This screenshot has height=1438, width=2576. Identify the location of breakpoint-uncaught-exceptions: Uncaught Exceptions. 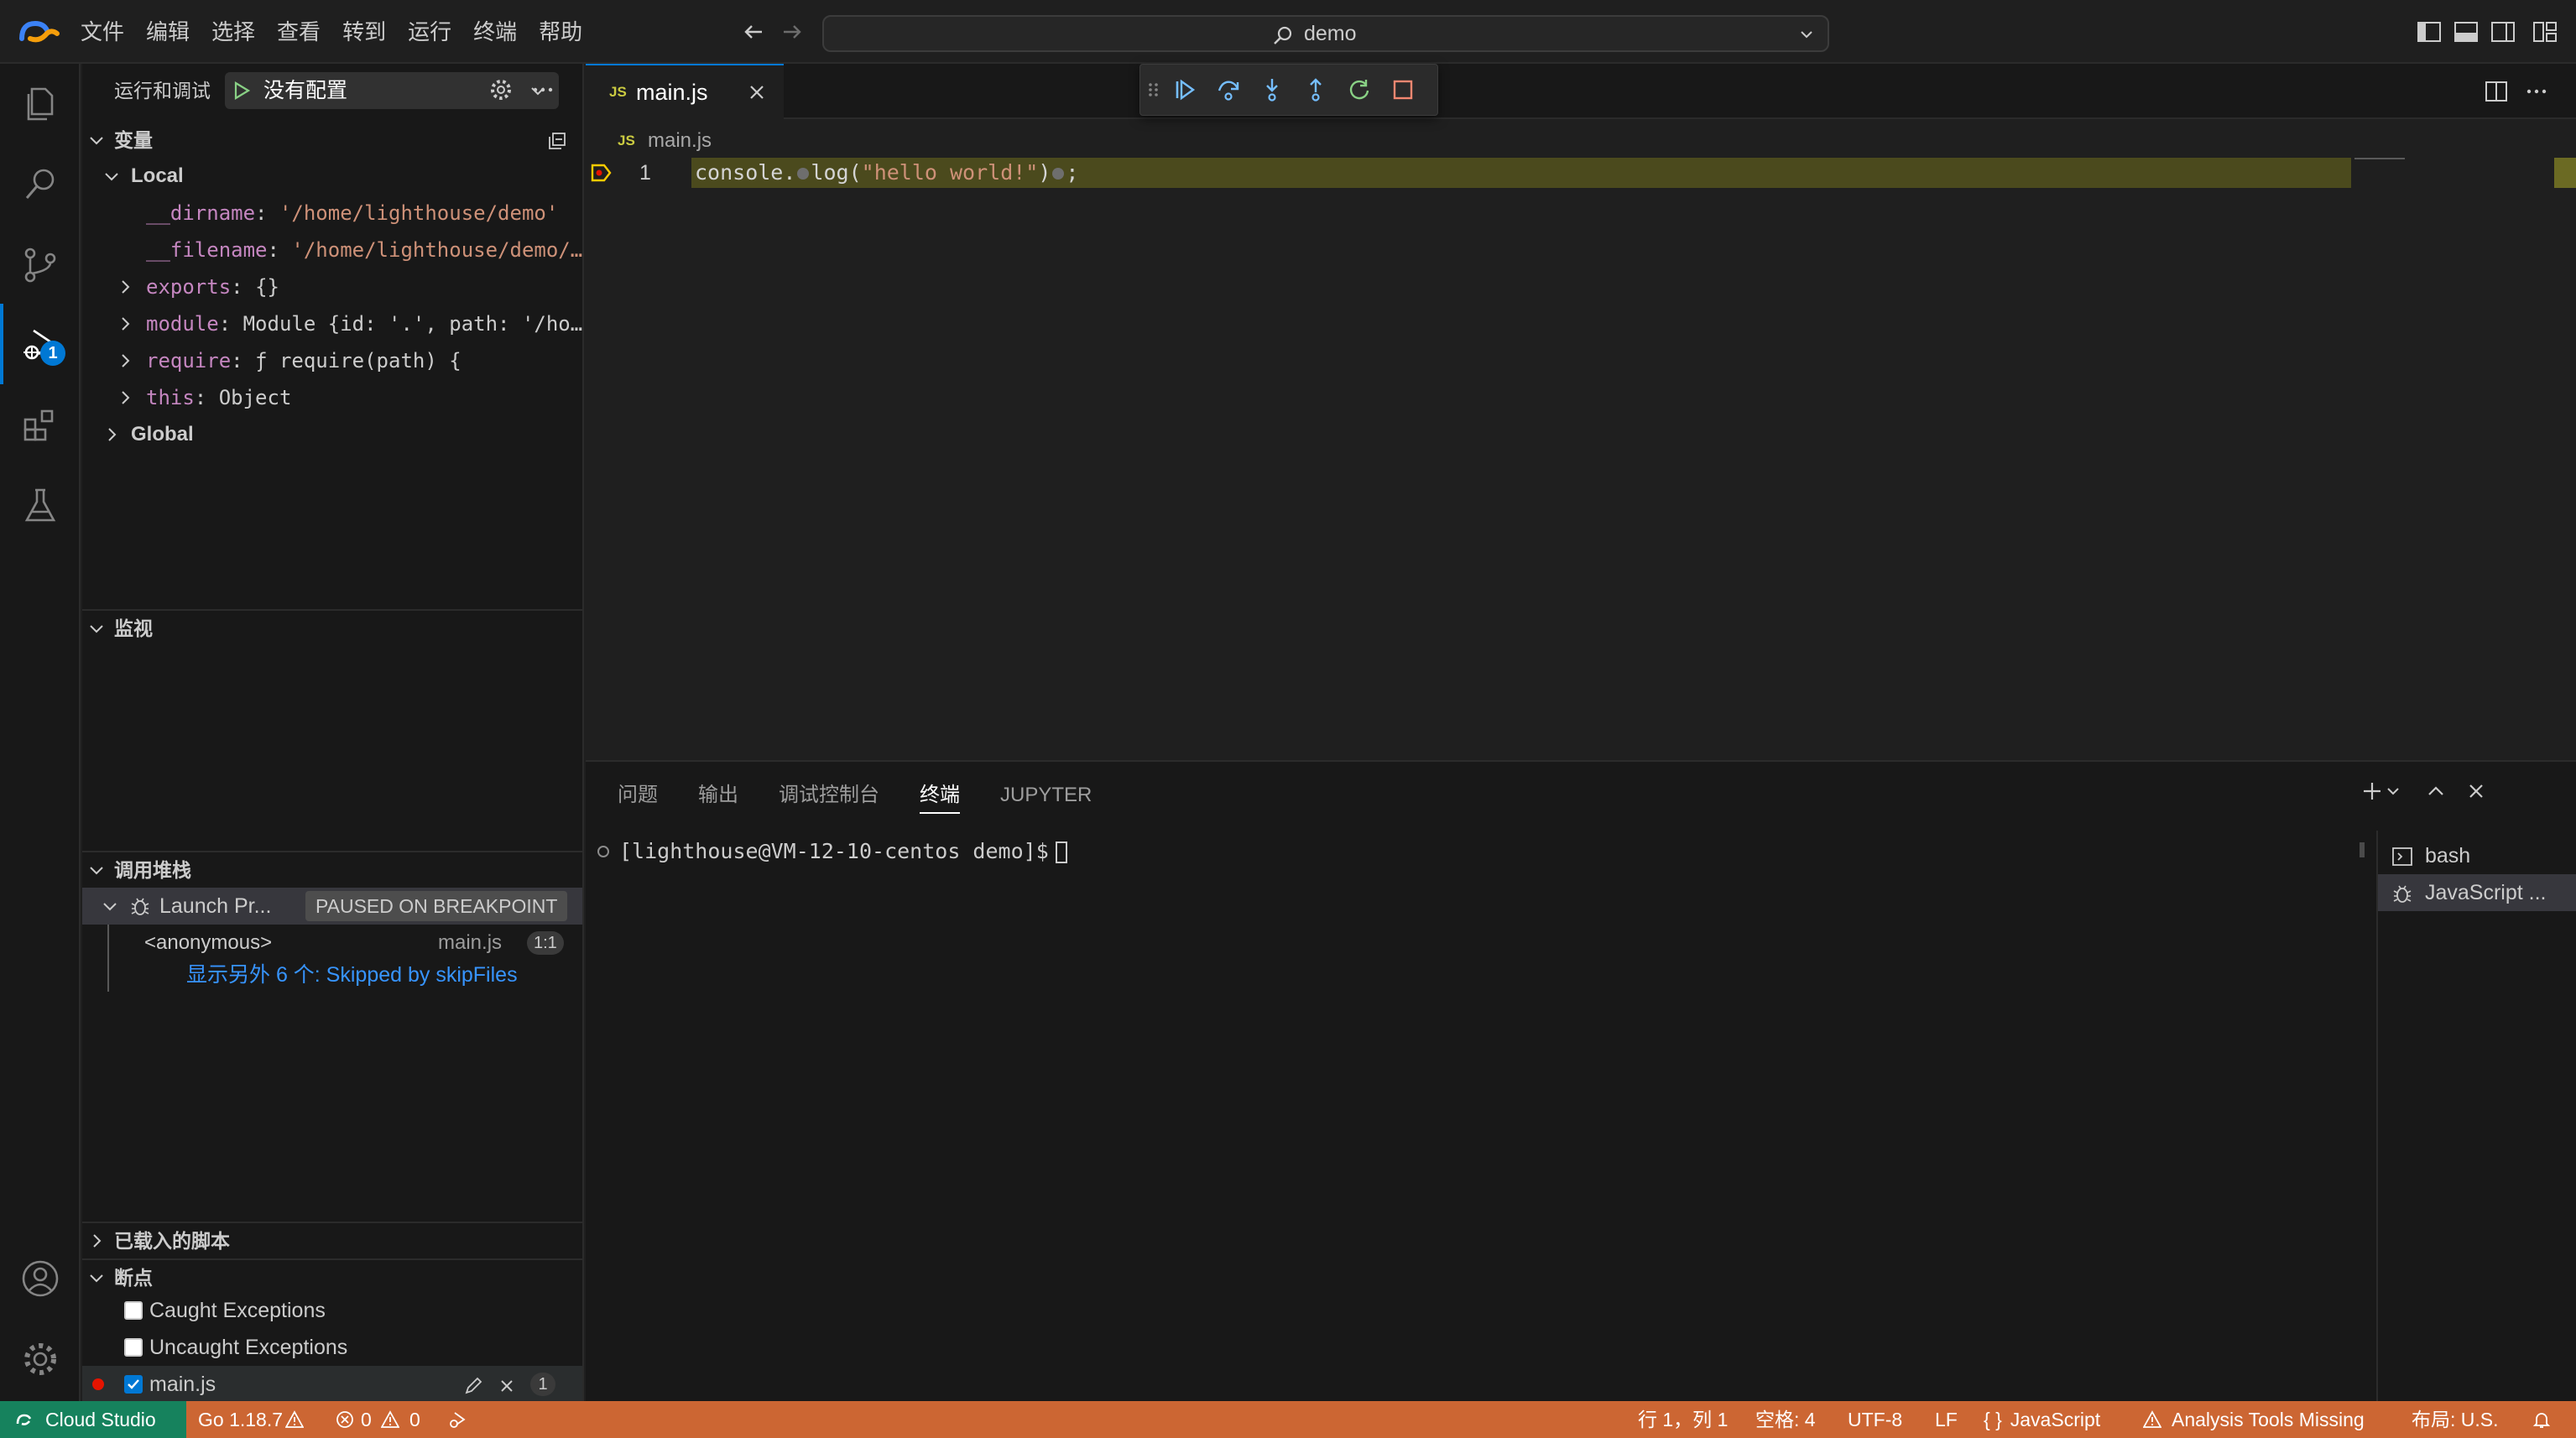
(332, 1348).